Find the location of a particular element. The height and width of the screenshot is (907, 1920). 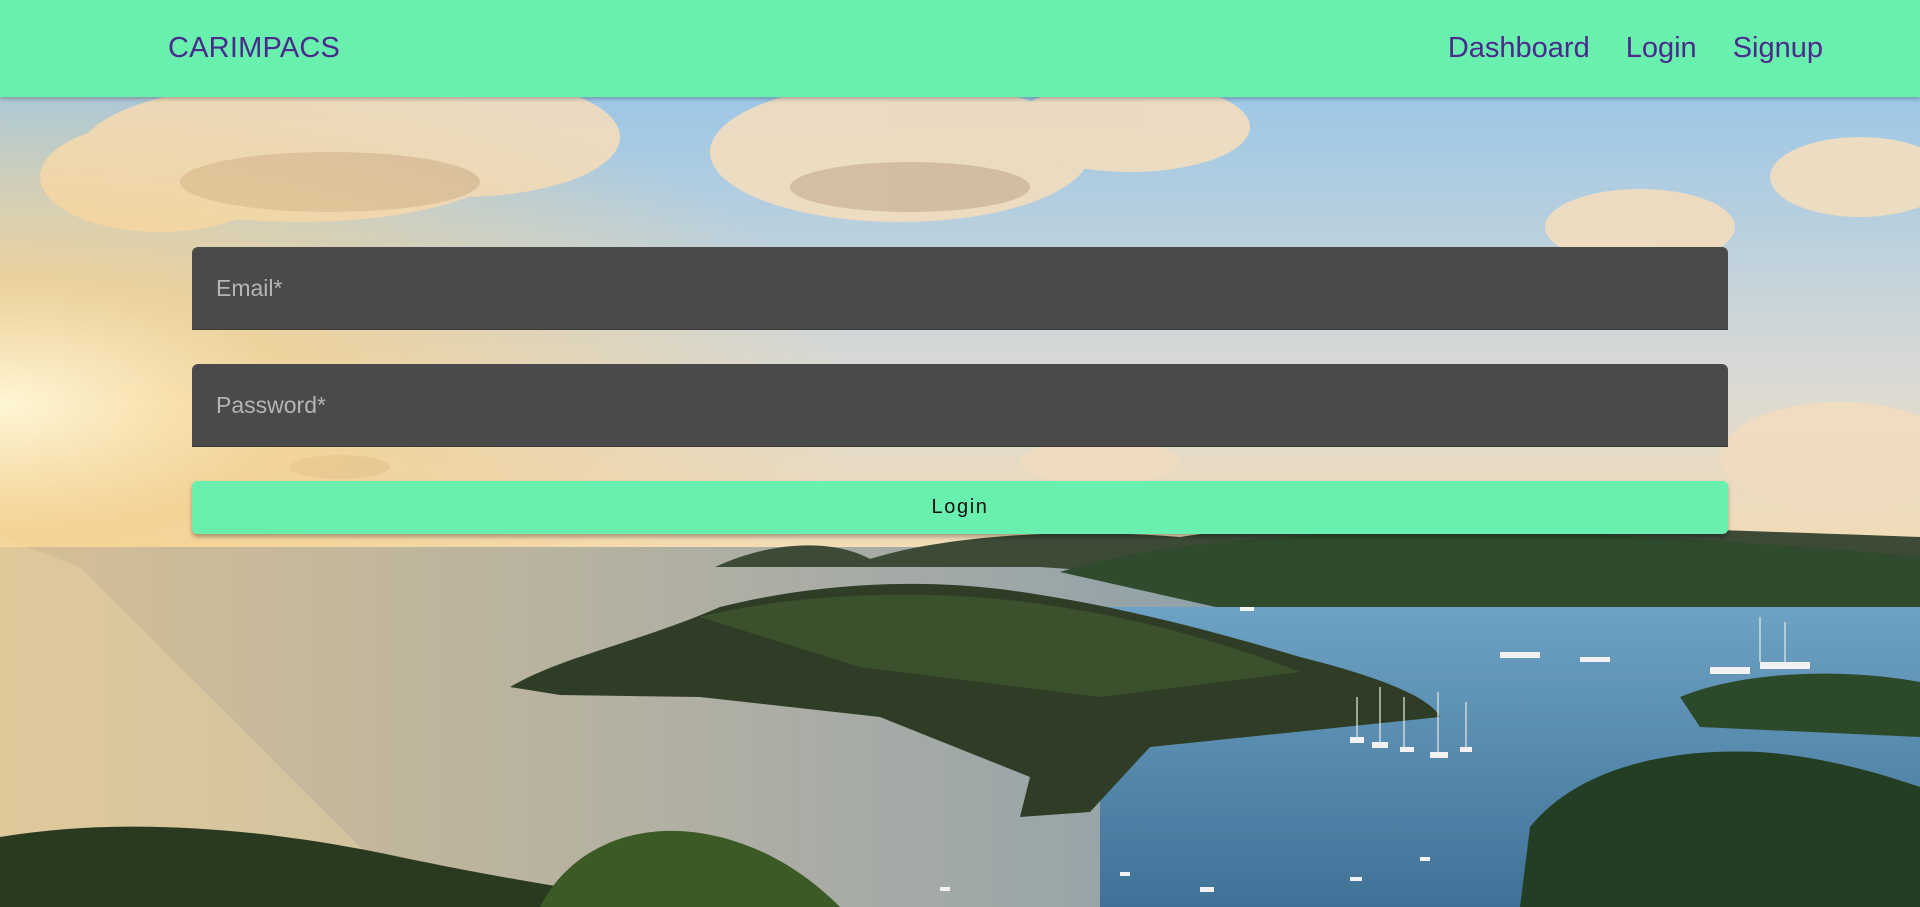

nav-link-dashboard: Dashboard is located at coordinates (1519, 48).